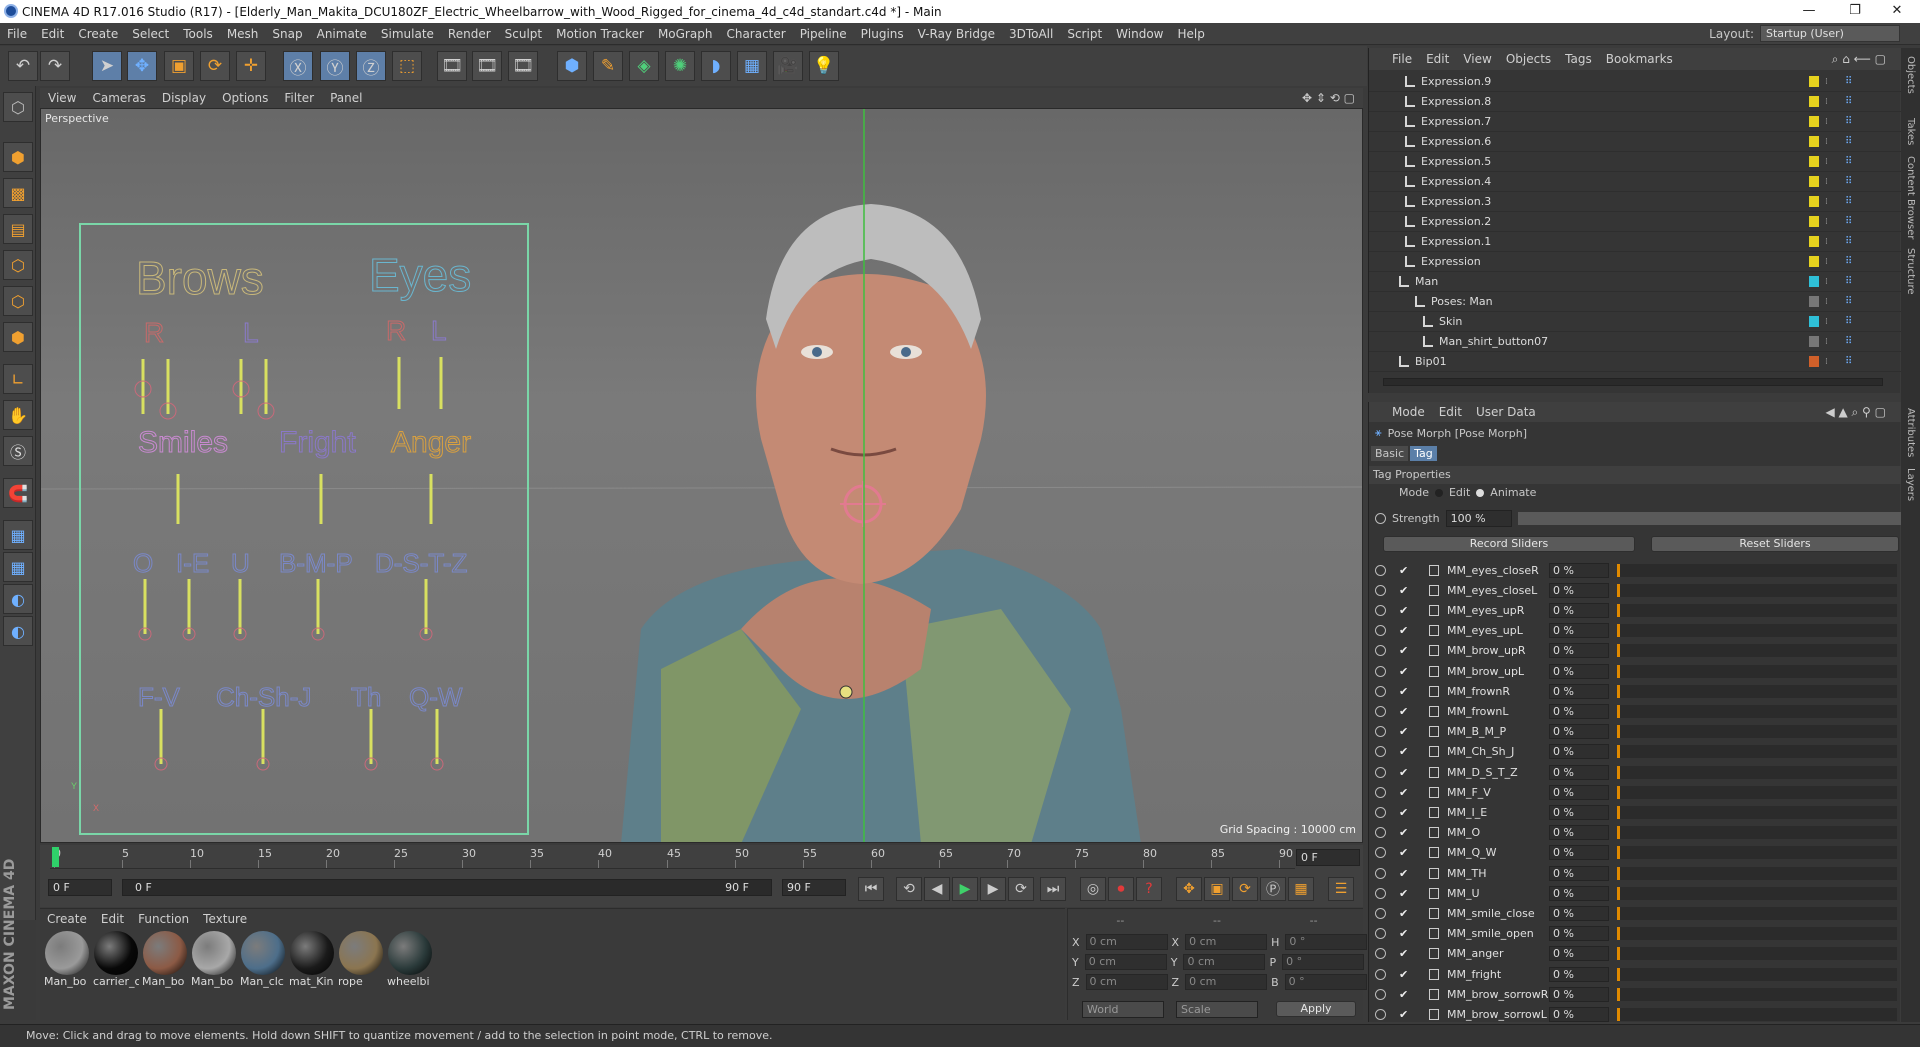 This screenshot has width=1920, height=1047. What do you see at coordinates (937, 889) in the screenshot?
I see `prev-frame-icon: ◀` at bounding box center [937, 889].